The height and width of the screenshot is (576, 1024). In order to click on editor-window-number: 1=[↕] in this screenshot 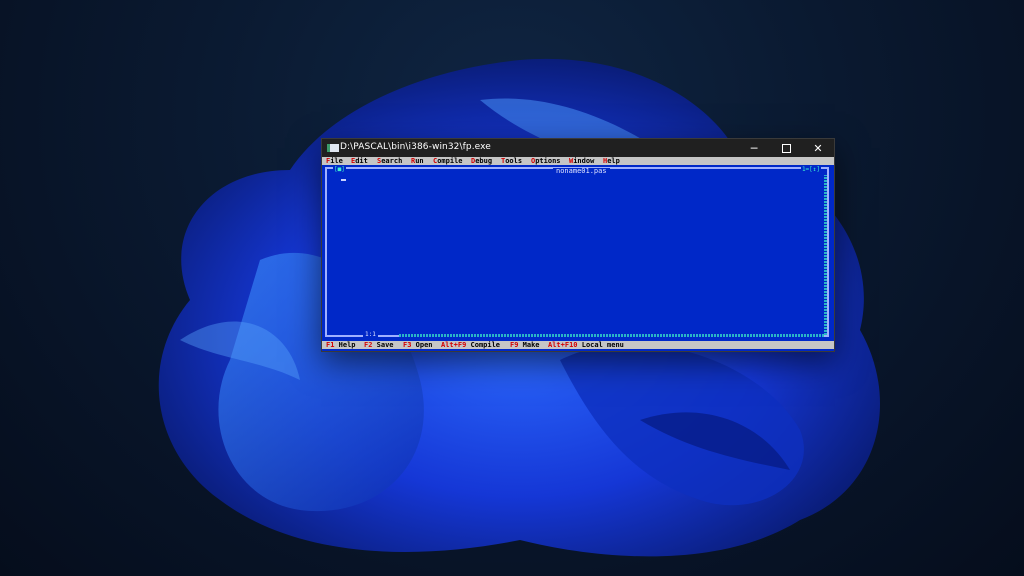, I will do `click(810, 170)`.